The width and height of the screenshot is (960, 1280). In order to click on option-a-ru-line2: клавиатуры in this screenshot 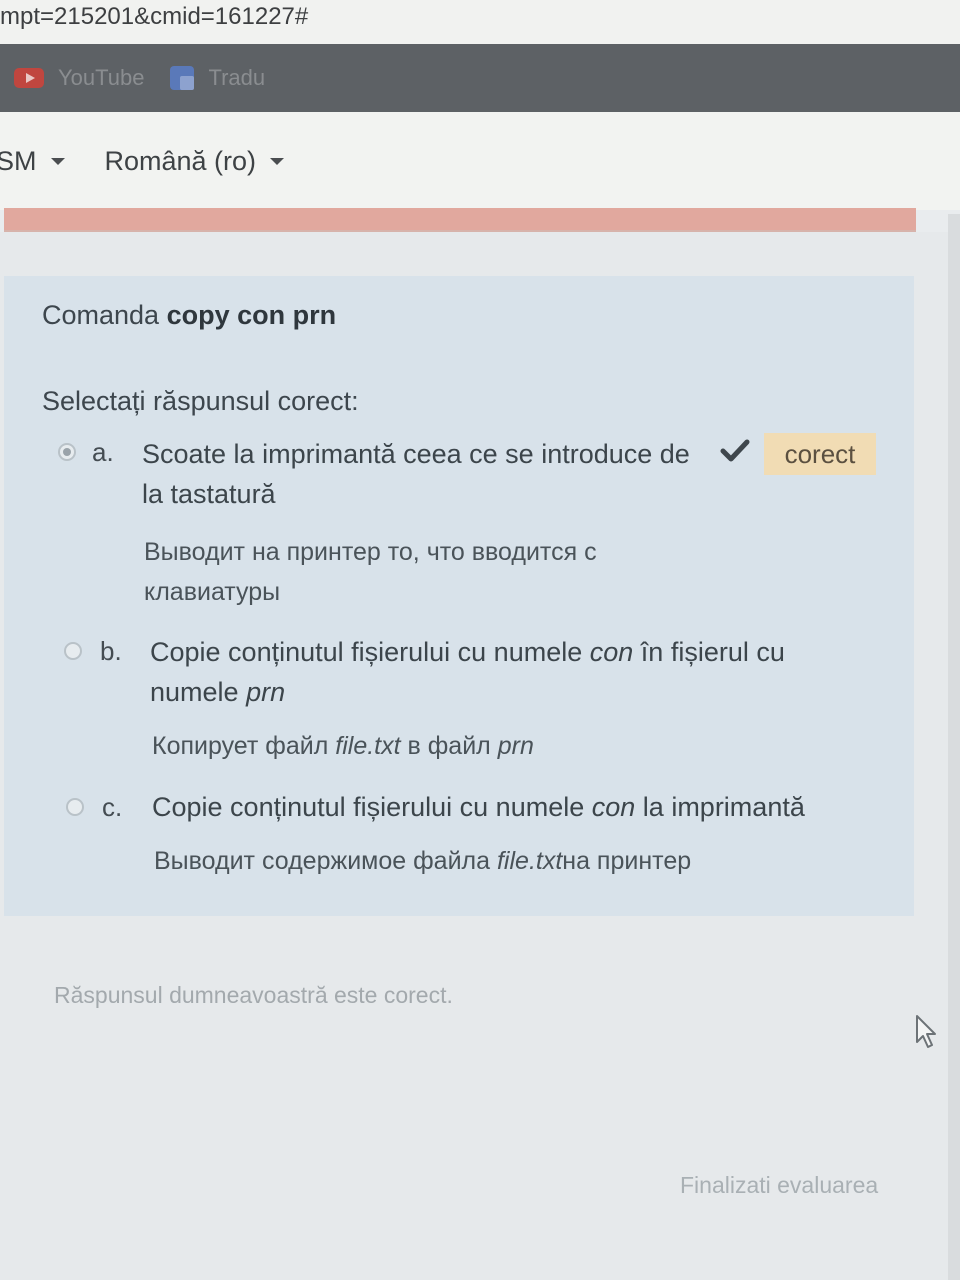, I will do `click(212, 592)`.